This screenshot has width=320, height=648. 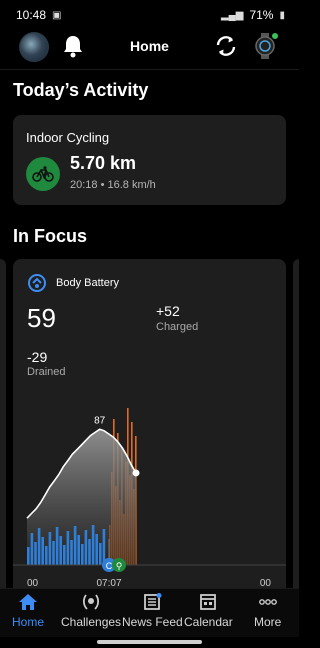 I want to click on charged-value: +52, so click(x=168, y=311).